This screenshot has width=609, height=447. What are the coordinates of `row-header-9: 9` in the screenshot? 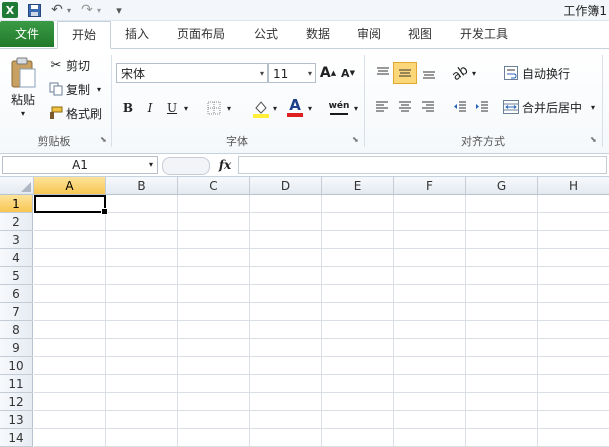 It's located at (16, 348).